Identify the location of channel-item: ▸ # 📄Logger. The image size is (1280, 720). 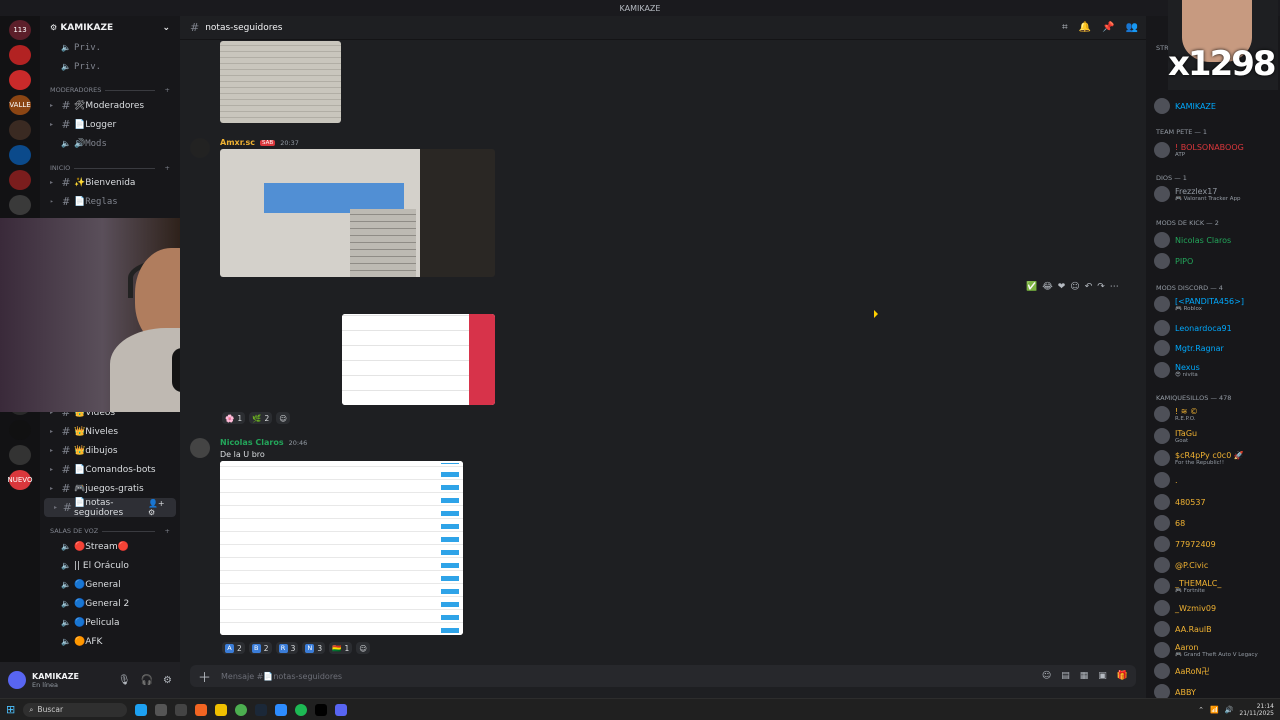
(110, 124).